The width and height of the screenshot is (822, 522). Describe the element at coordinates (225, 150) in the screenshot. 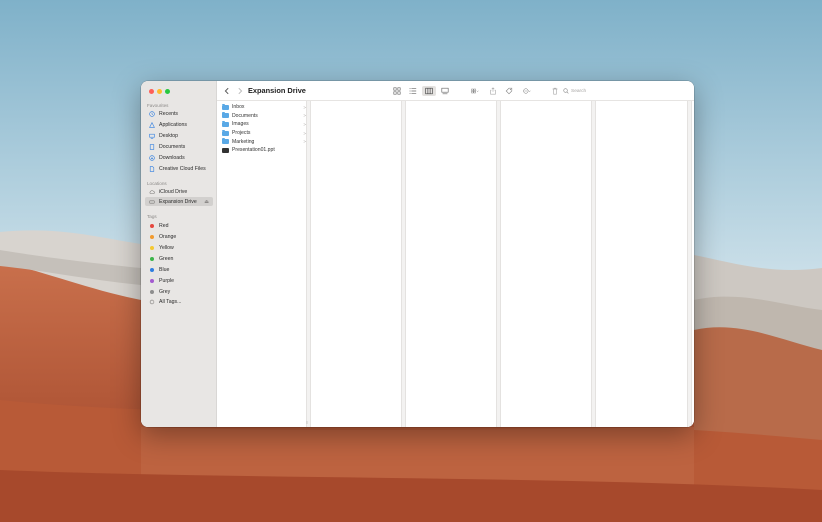

I see `presentation-file-icon` at that location.